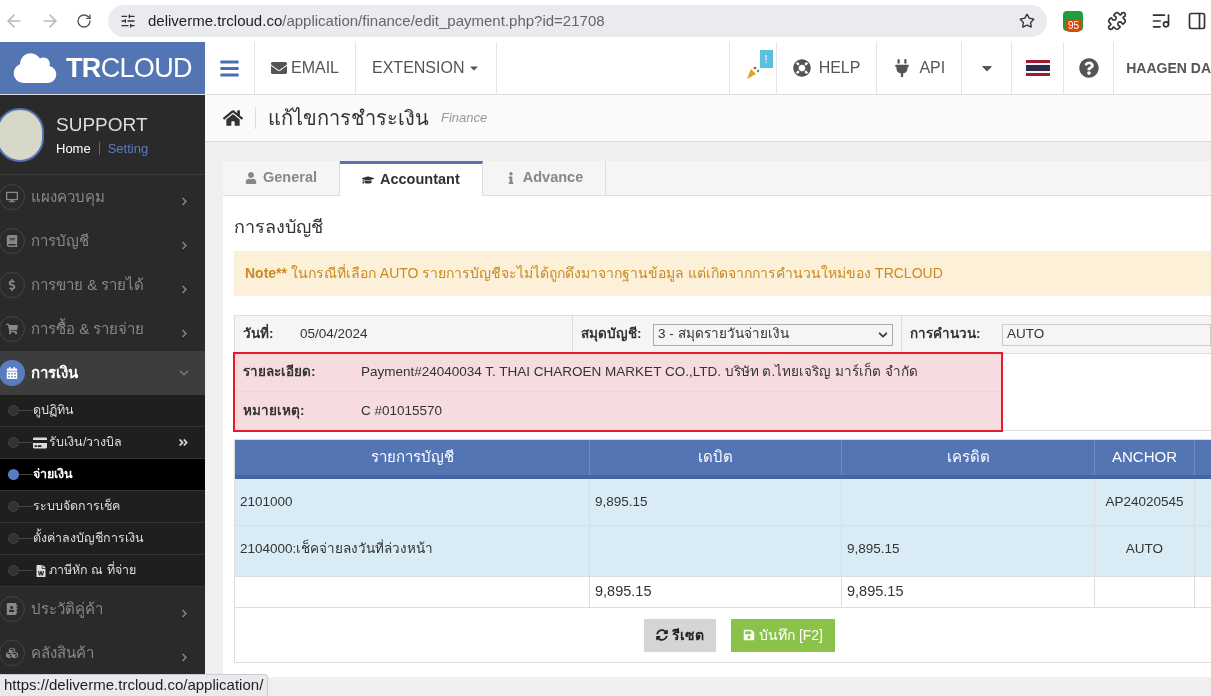 This screenshot has height=696, width=1211. I want to click on table-cell: 2101000, so click(412, 502).